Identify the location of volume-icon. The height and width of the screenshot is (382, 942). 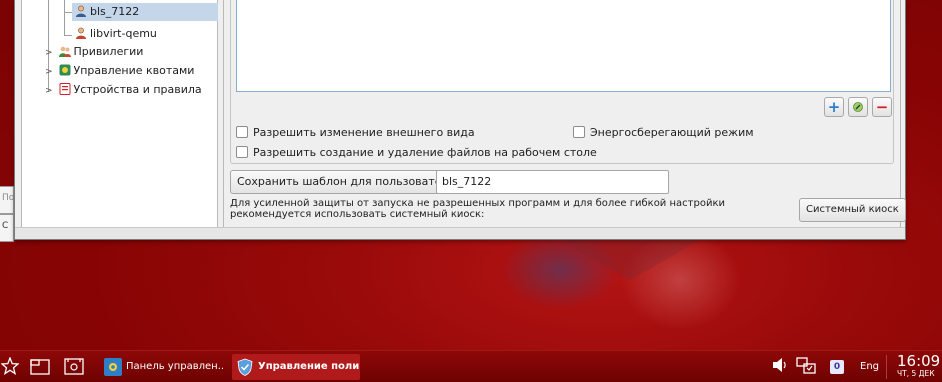
(780, 367).